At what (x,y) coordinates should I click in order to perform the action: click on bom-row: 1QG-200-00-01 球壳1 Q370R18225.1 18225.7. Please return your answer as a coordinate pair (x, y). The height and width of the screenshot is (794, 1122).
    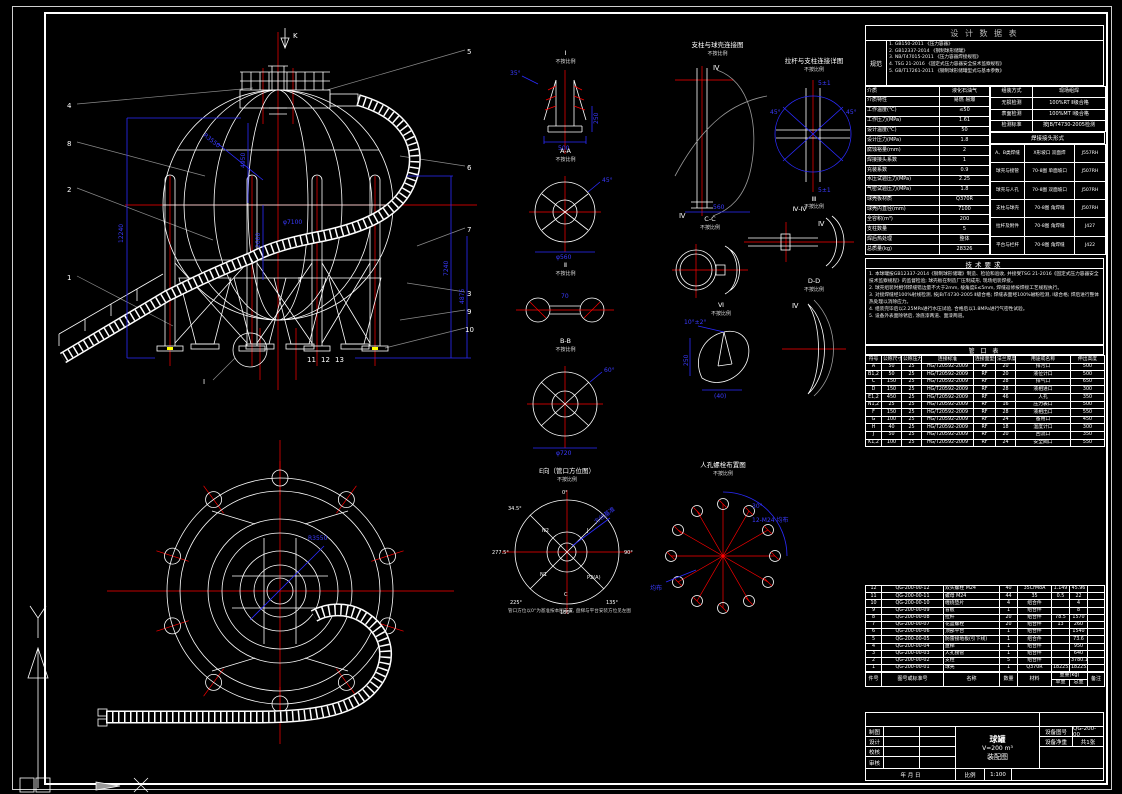
    Looking at the image, I should click on (985, 668).